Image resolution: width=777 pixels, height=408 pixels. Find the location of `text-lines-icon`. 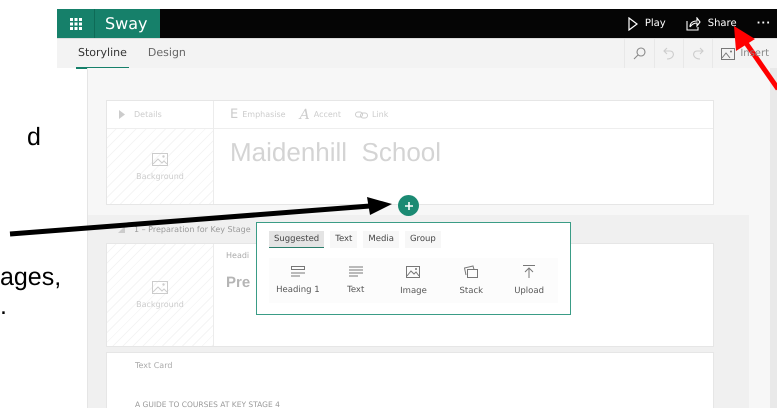

text-lines-icon is located at coordinates (355, 271).